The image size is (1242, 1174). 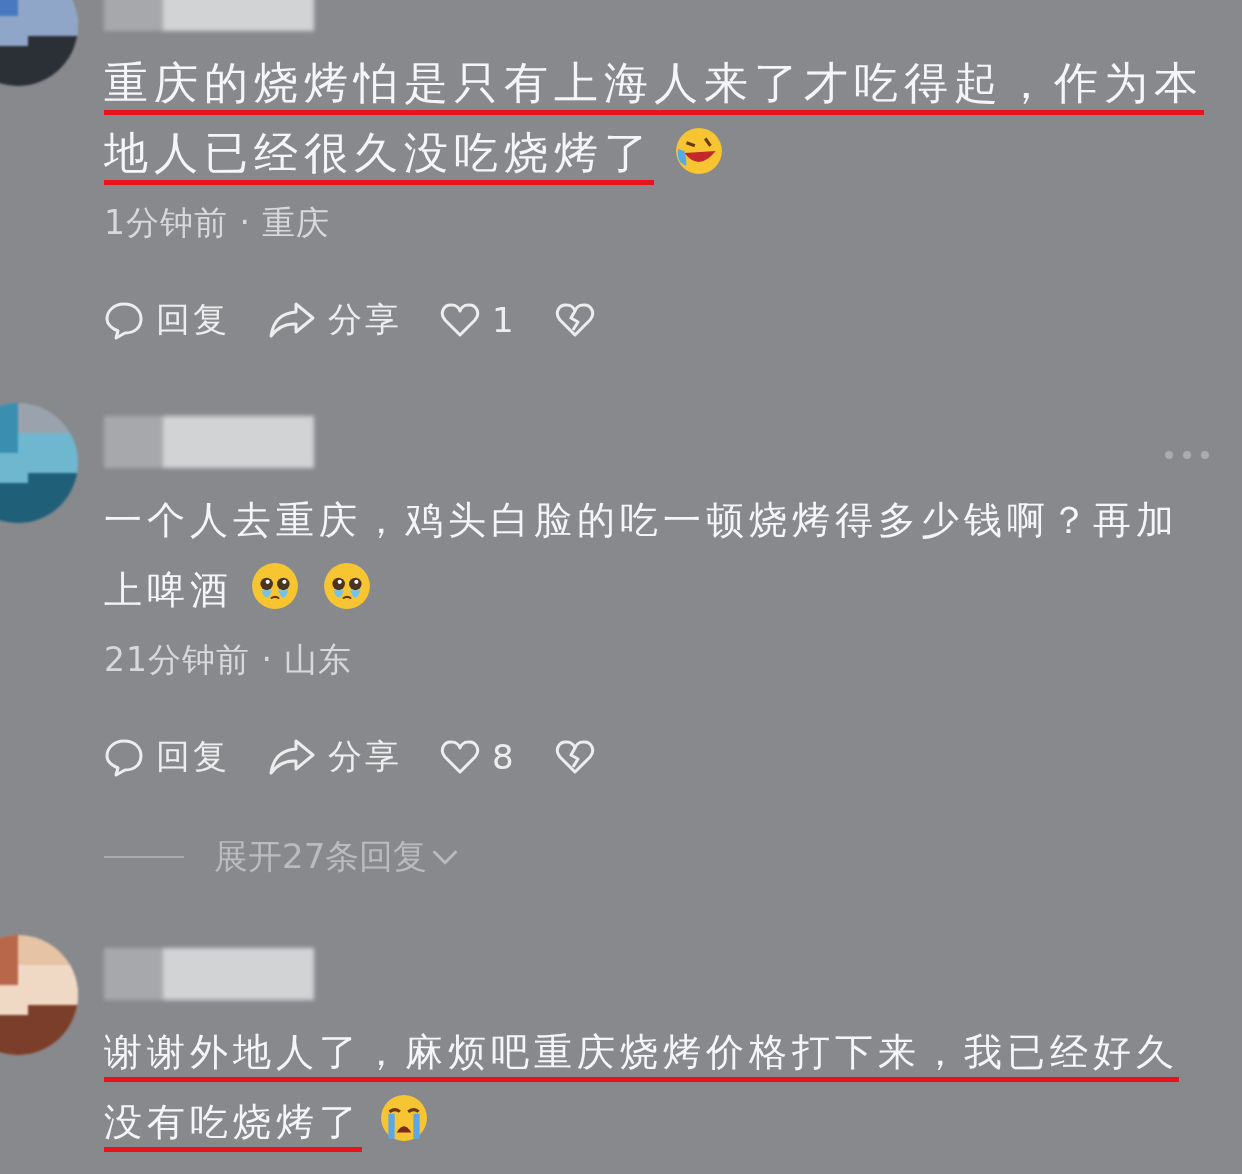 What do you see at coordinates (229, 660) in the screenshot?
I see `comment-meta: 21分钟前 · 山东` at bounding box center [229, 660].